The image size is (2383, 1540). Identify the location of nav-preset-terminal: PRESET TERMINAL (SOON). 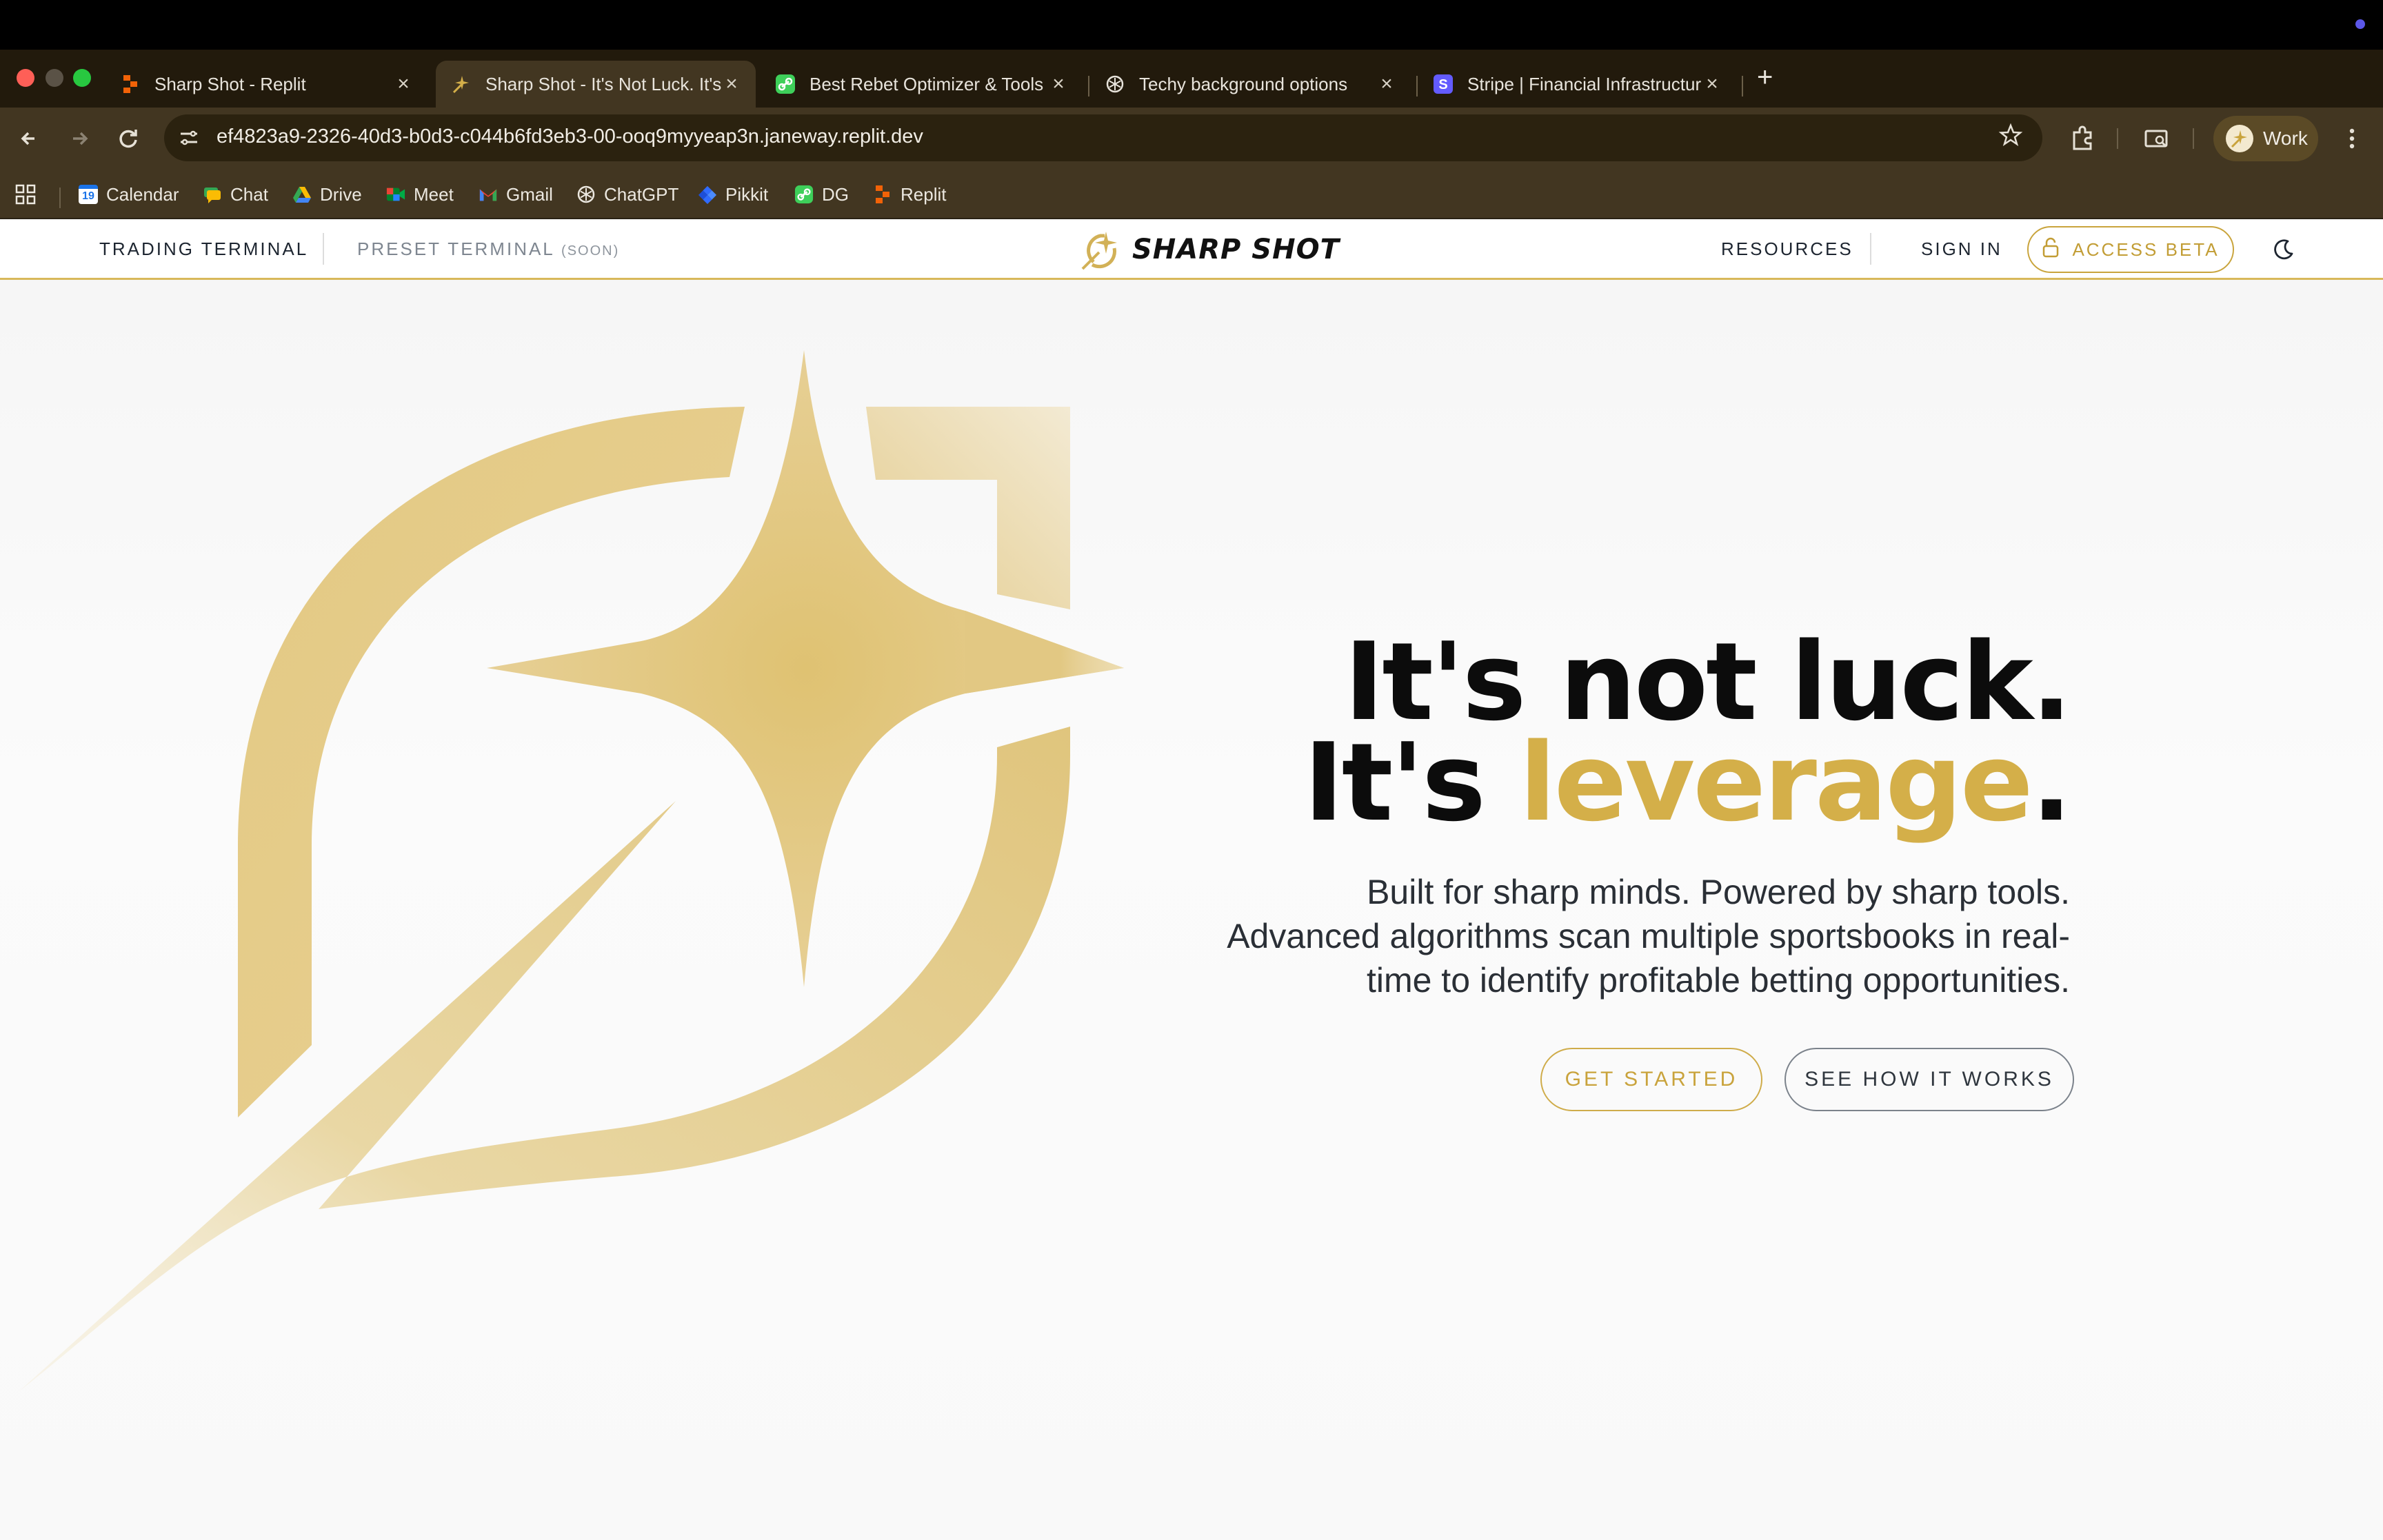
(488, 250).